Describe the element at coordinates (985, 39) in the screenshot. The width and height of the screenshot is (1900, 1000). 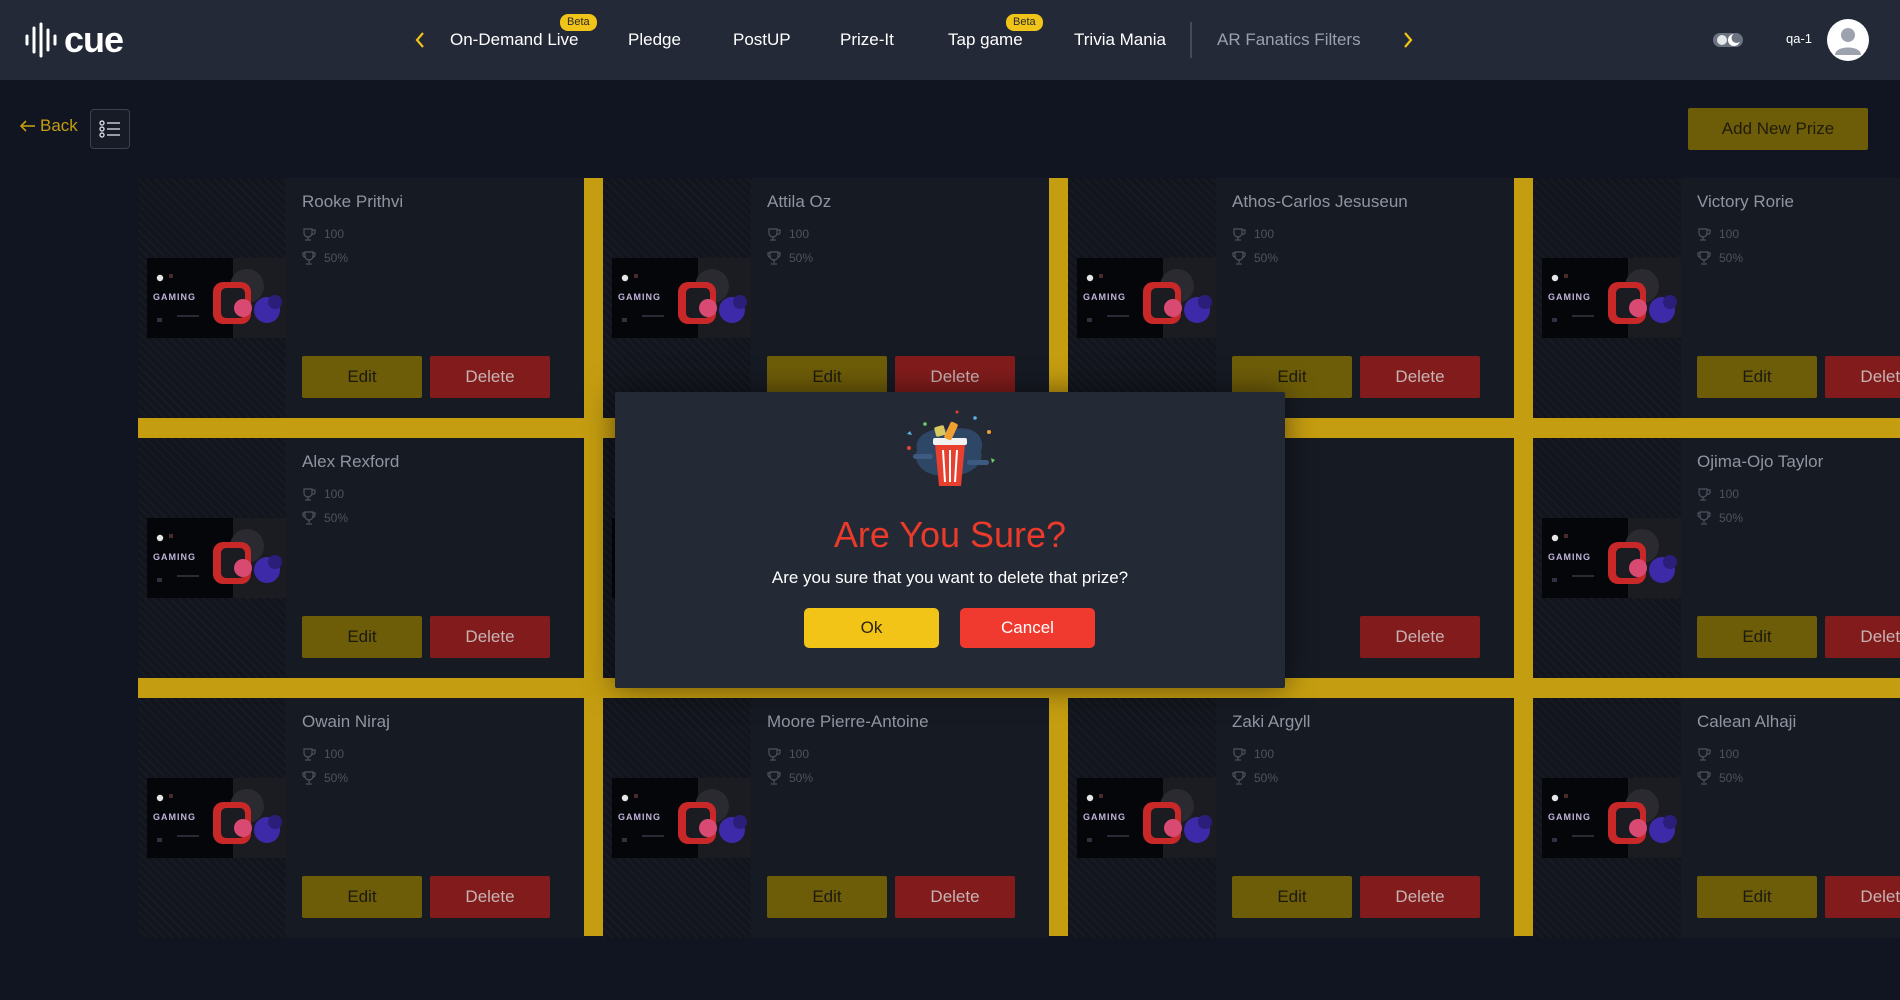
I see `nav-tab-label: Tap game` at that location.